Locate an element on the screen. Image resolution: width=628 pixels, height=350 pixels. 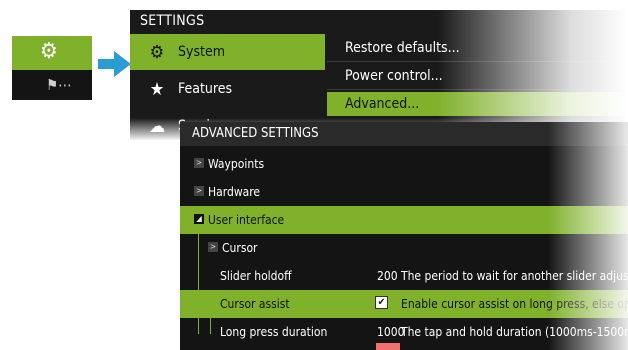
home-settings-tile: ⚙ ⚑⋯ is located at coordinates (52, 68).